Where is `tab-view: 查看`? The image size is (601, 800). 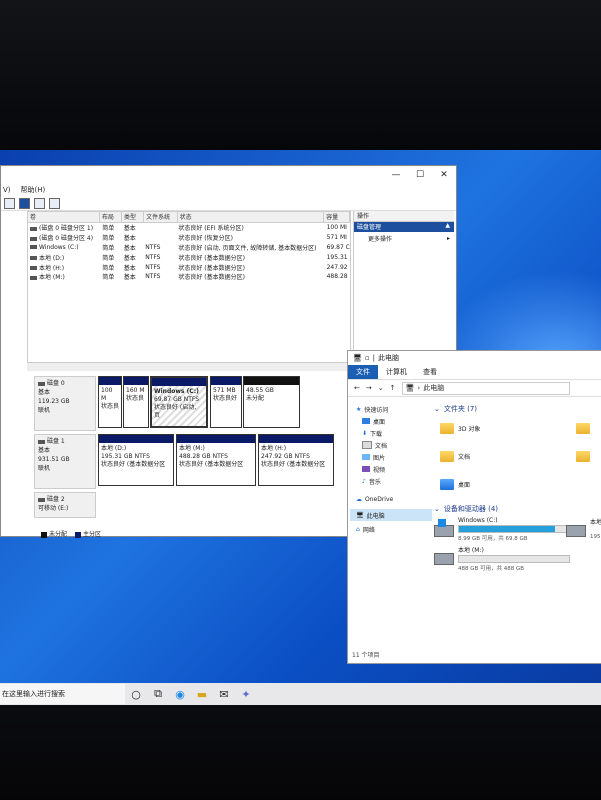
tab-view: 查看 is located at coordinates (430, 372).